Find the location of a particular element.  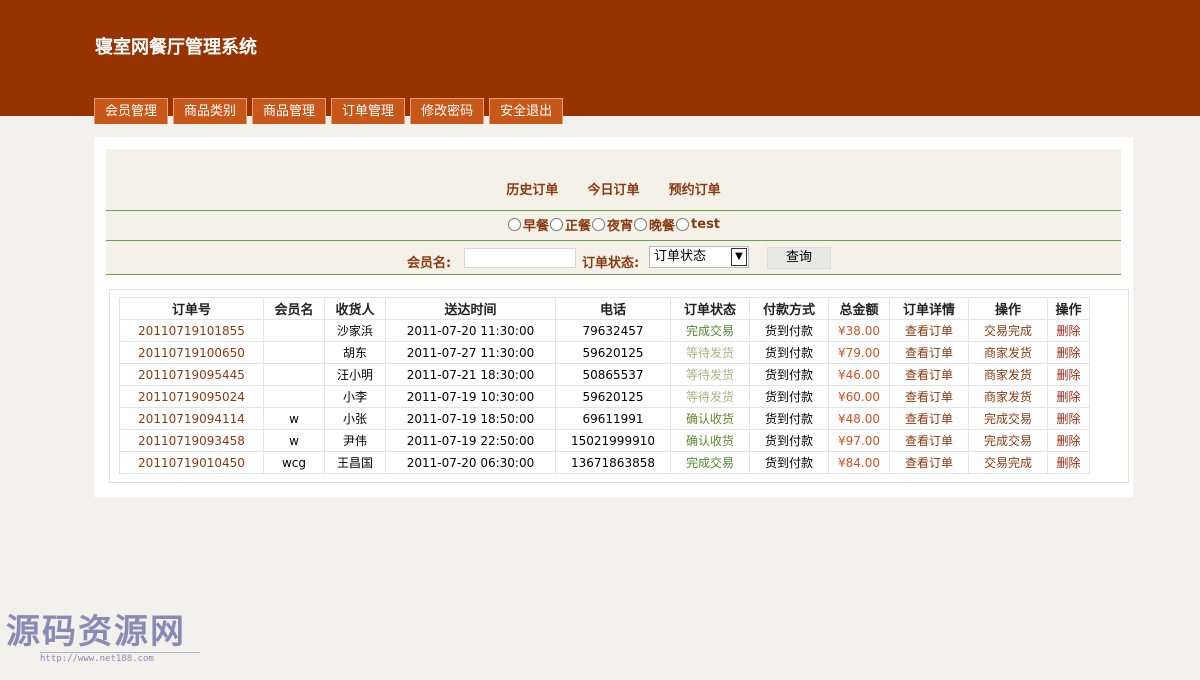

phone-number: 79632457 is located at coordinates (613, 330).